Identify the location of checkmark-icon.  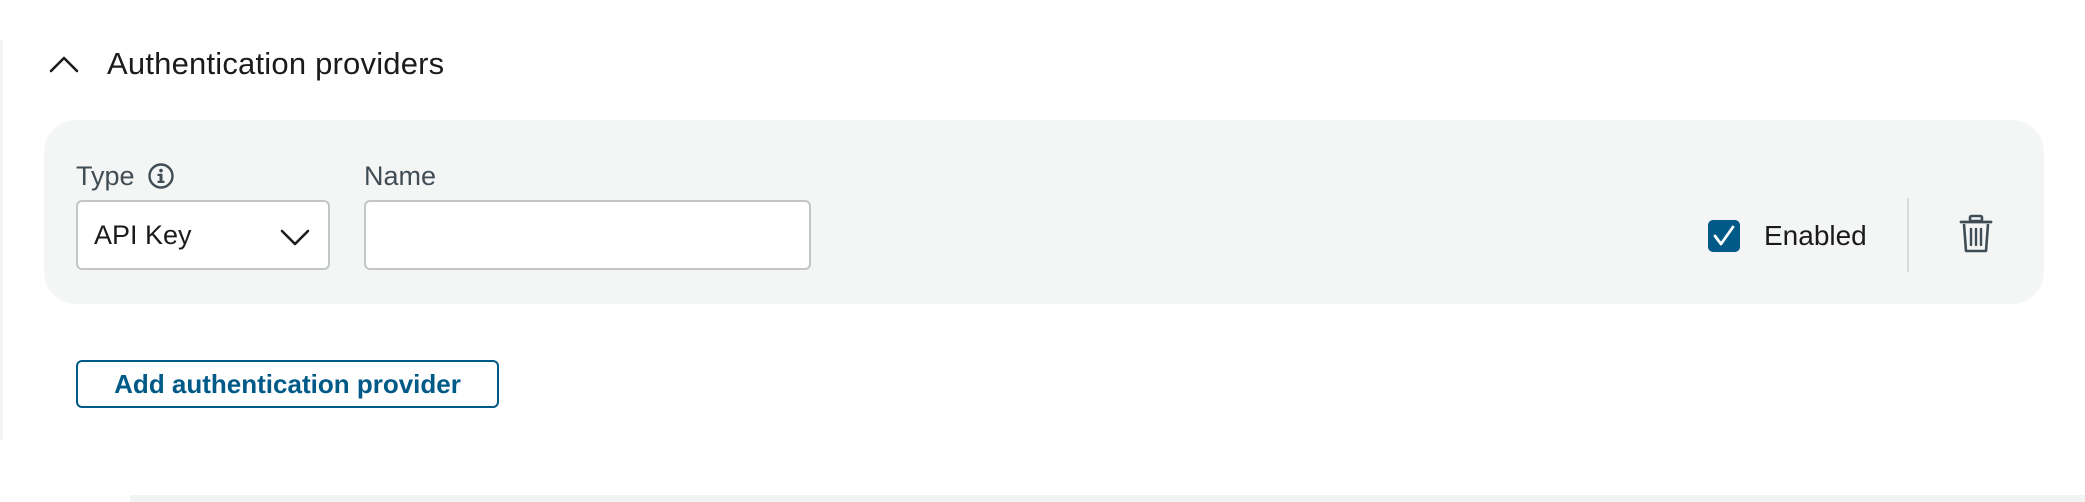
(1724, 235).